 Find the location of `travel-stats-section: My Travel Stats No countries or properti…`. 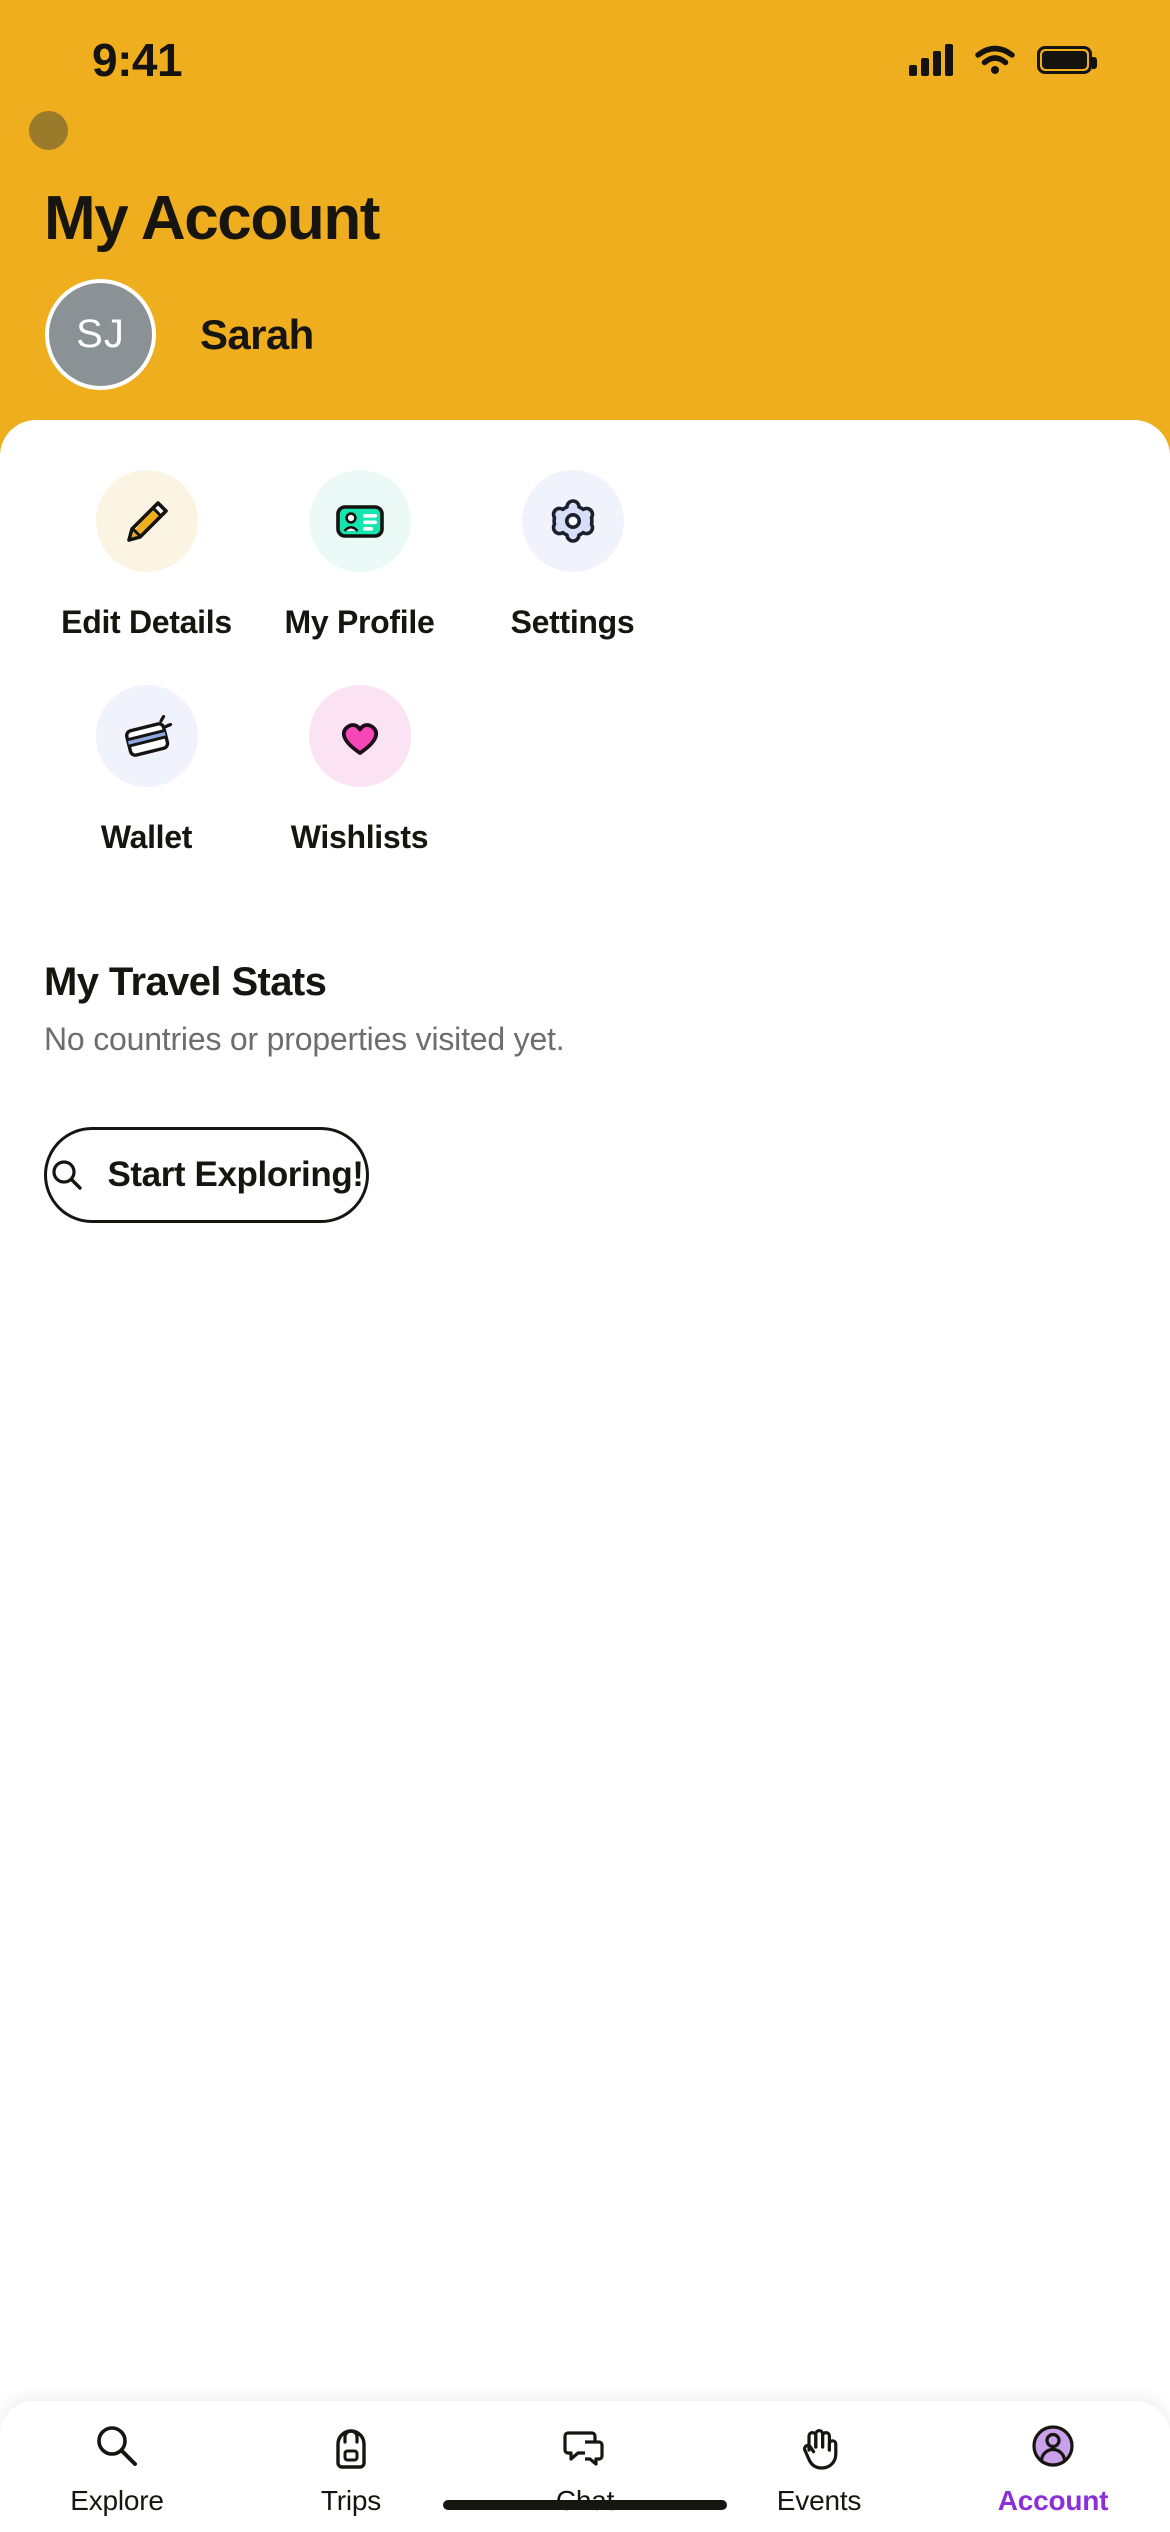

travel-stats-section: My Travel Stats No countries or properti… is located at coordinates (587, 1009).